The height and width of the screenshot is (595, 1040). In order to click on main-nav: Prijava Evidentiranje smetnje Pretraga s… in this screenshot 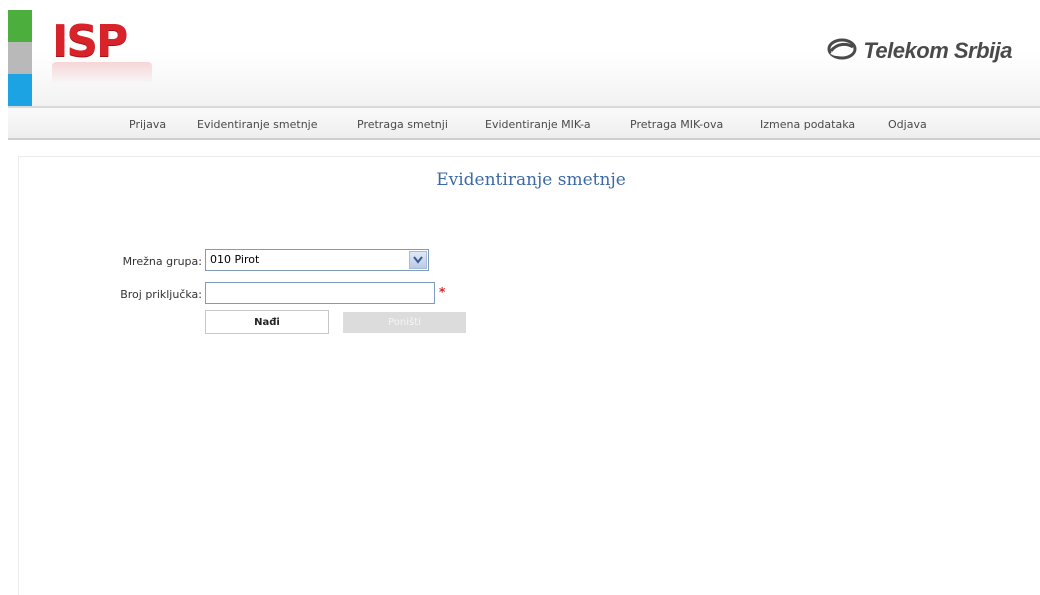, I will do `click(524, 123)`.